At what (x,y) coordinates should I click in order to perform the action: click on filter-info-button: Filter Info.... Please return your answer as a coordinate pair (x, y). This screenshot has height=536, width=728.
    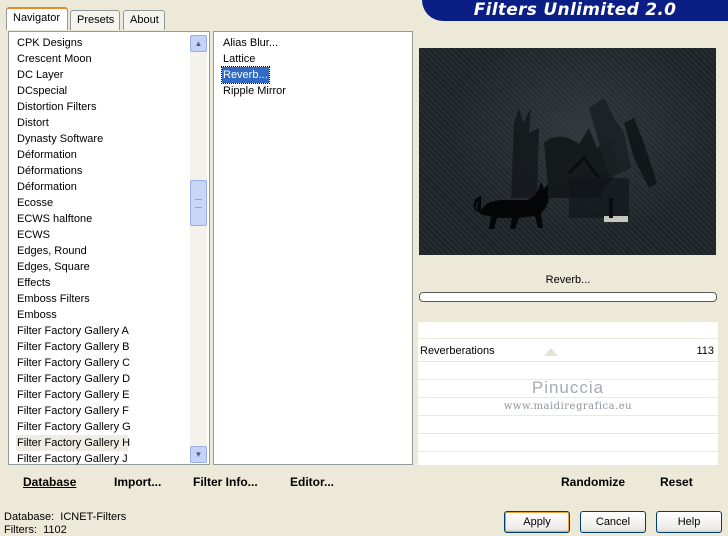
    Looking at the image, I should click on (225, 482).